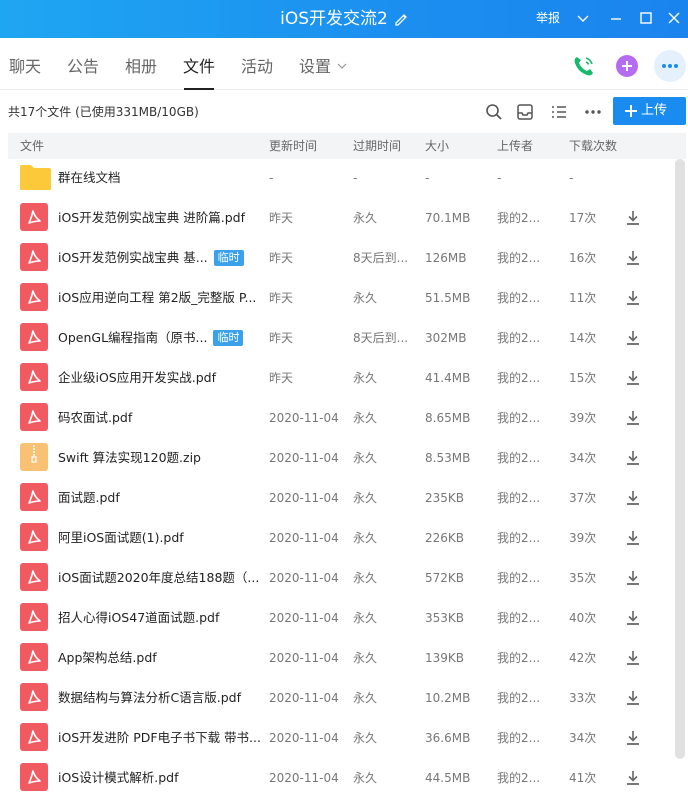  I want to click on tab-announcement: 公告, so click(83, 64).